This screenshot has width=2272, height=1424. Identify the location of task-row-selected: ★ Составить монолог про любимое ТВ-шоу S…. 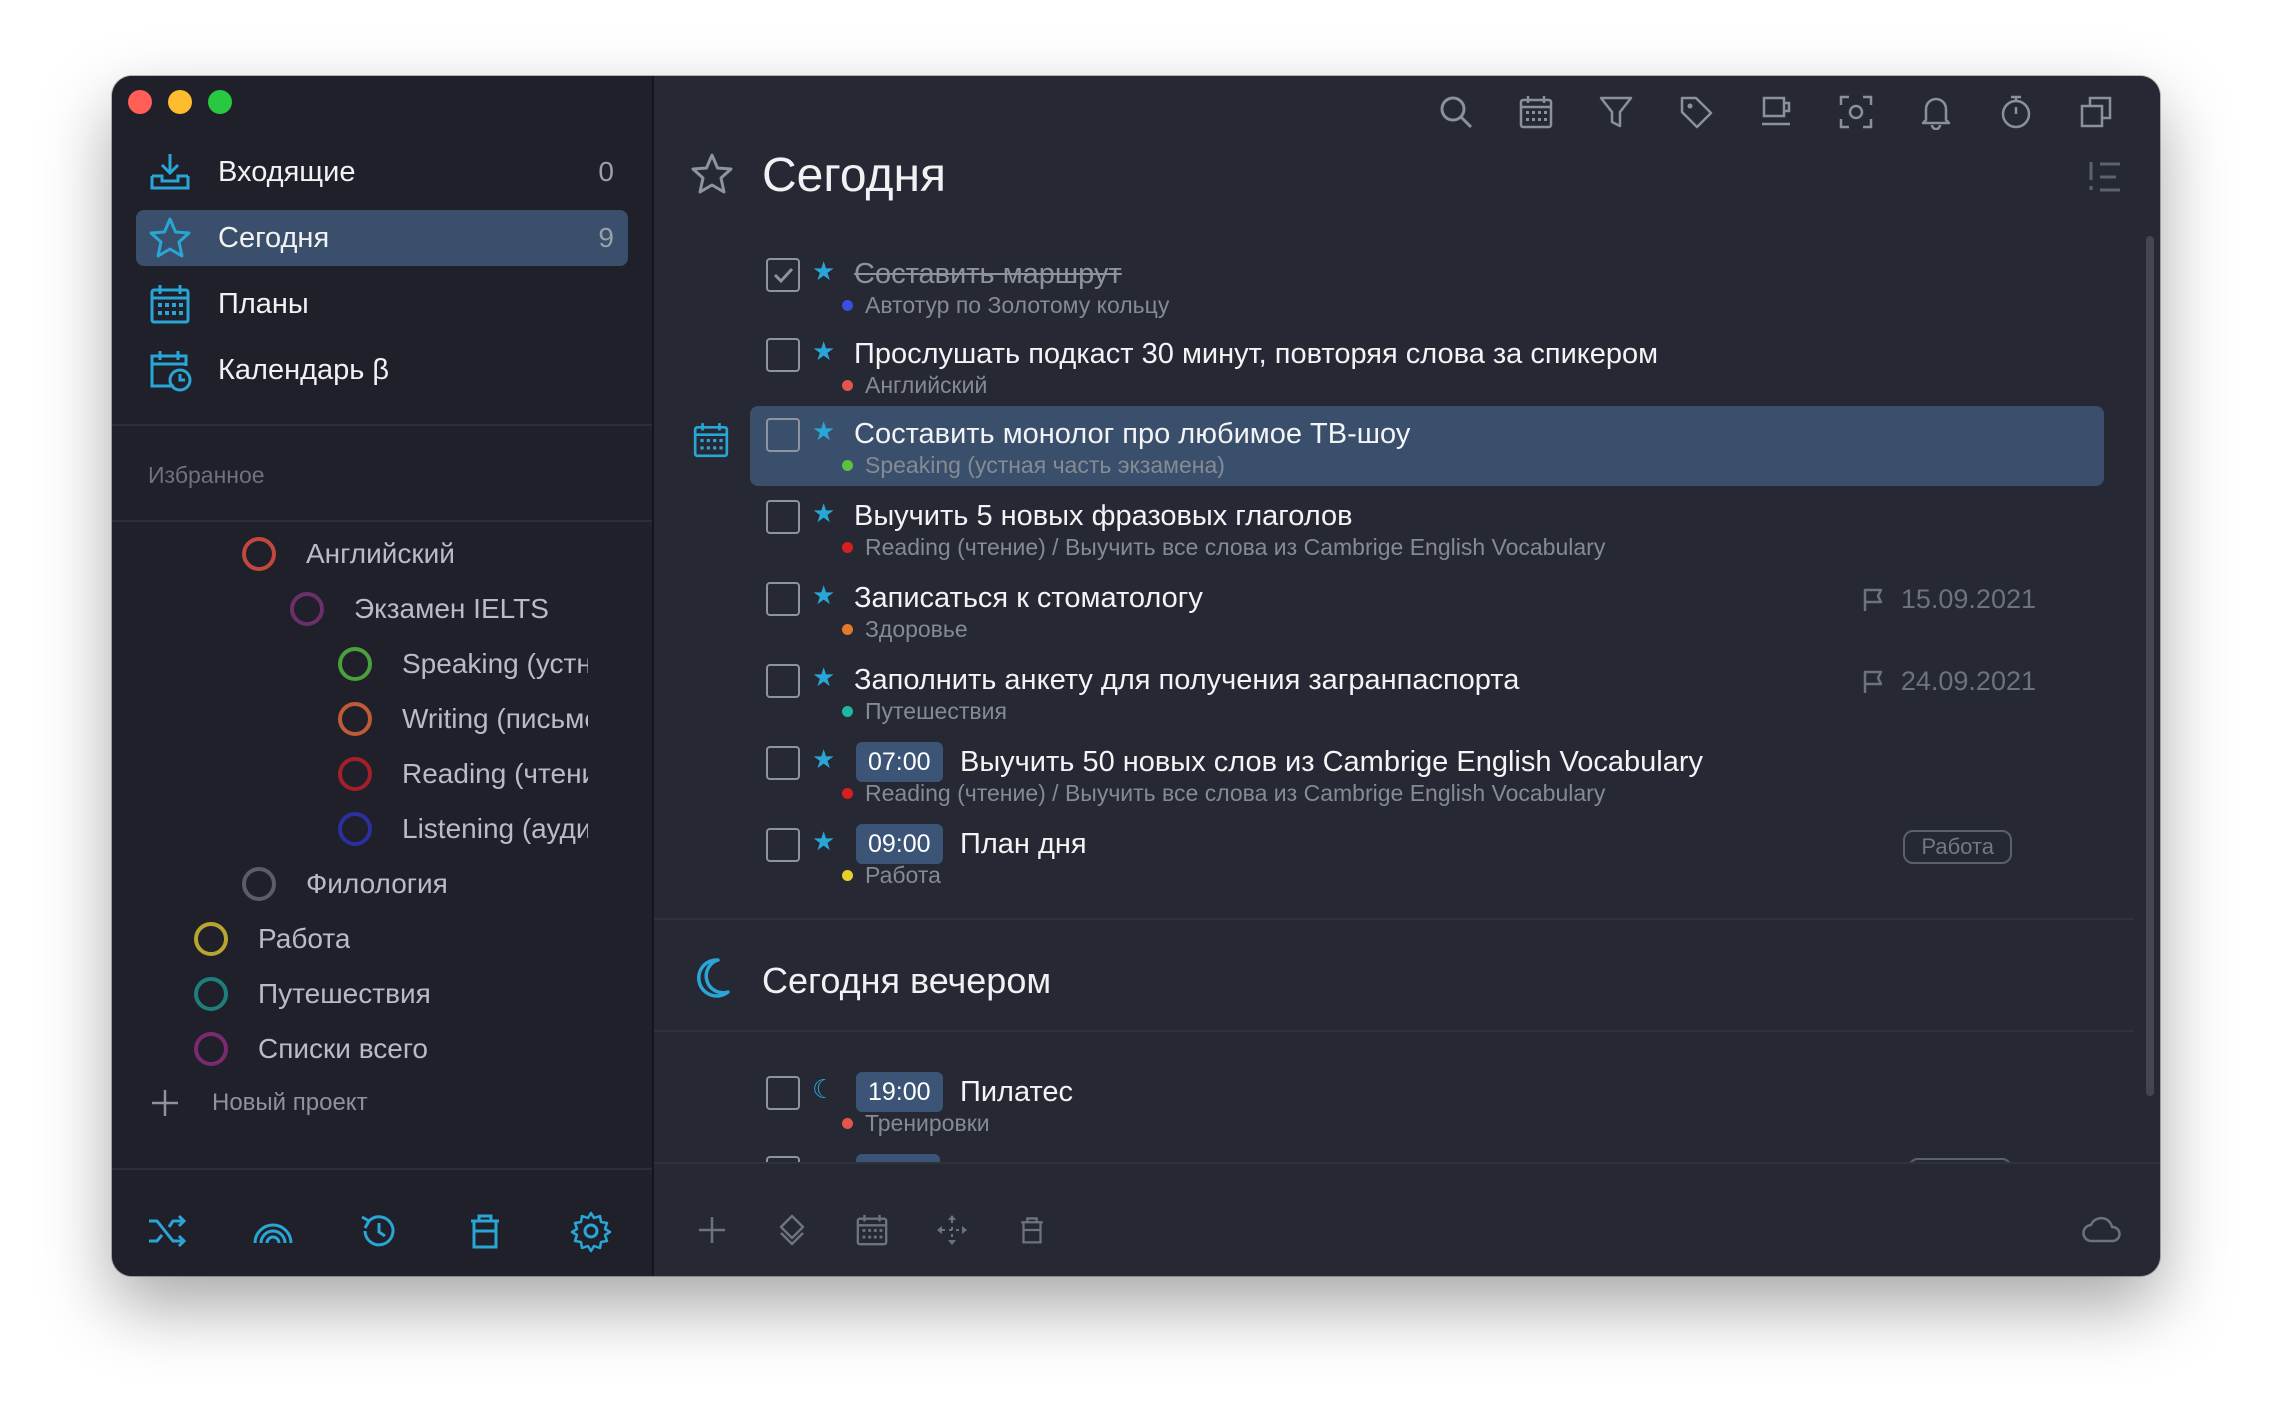
(1427, 446).